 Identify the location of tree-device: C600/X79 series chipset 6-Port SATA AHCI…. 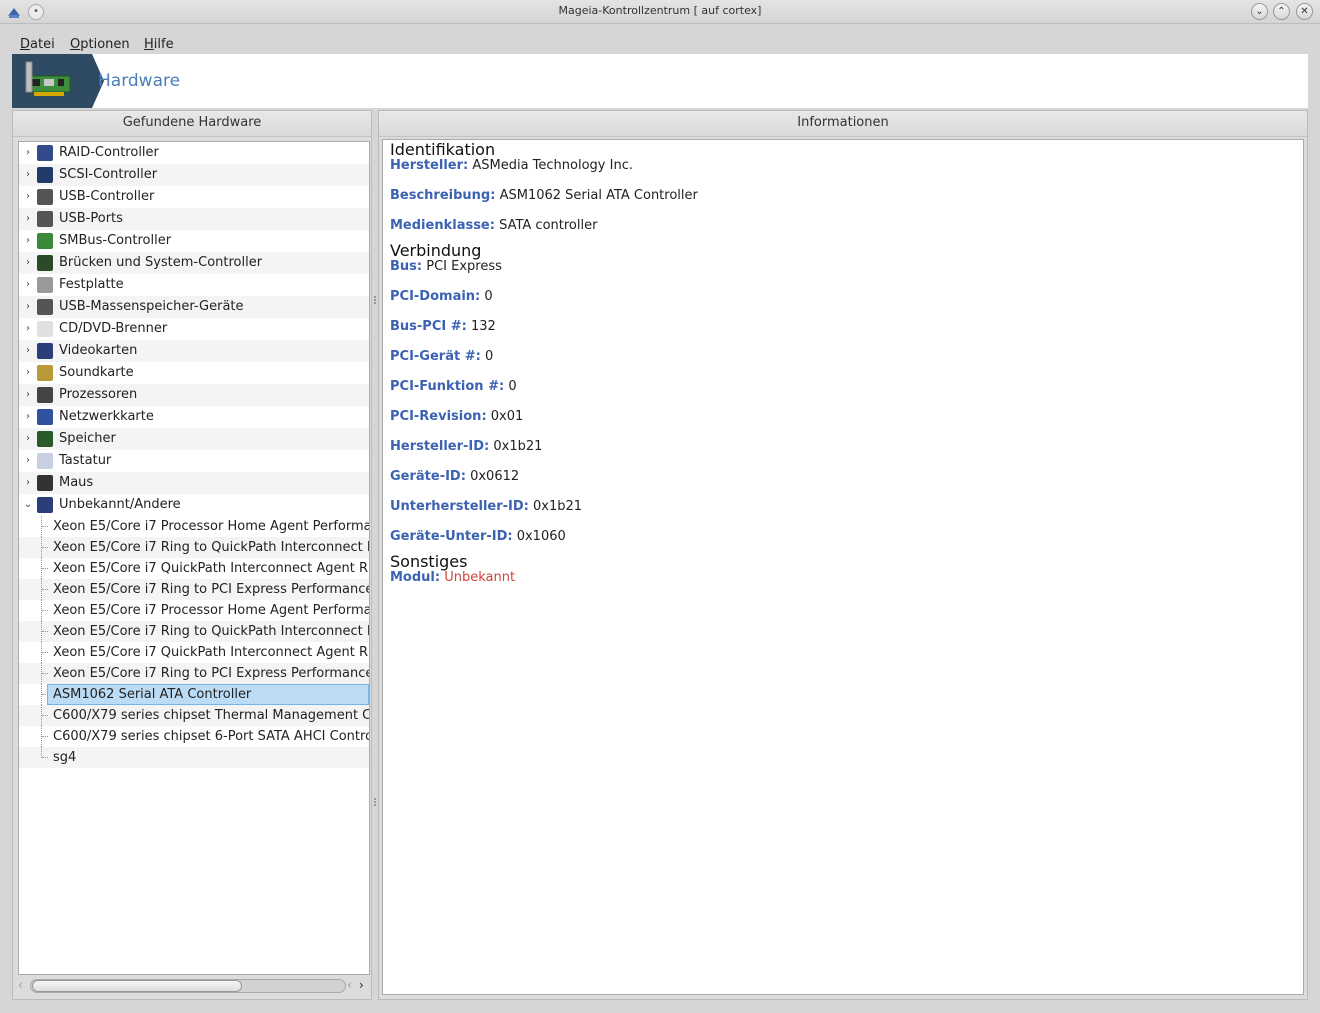
(194, 736).